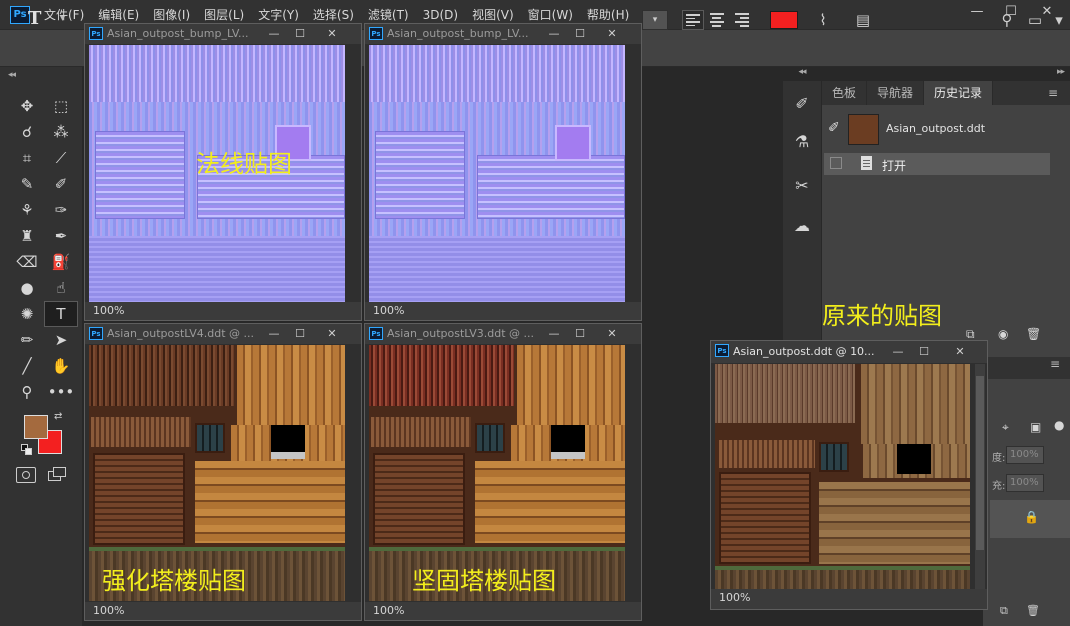  I want to click on panel-menu-icon: ≡, so click(1053, 93).